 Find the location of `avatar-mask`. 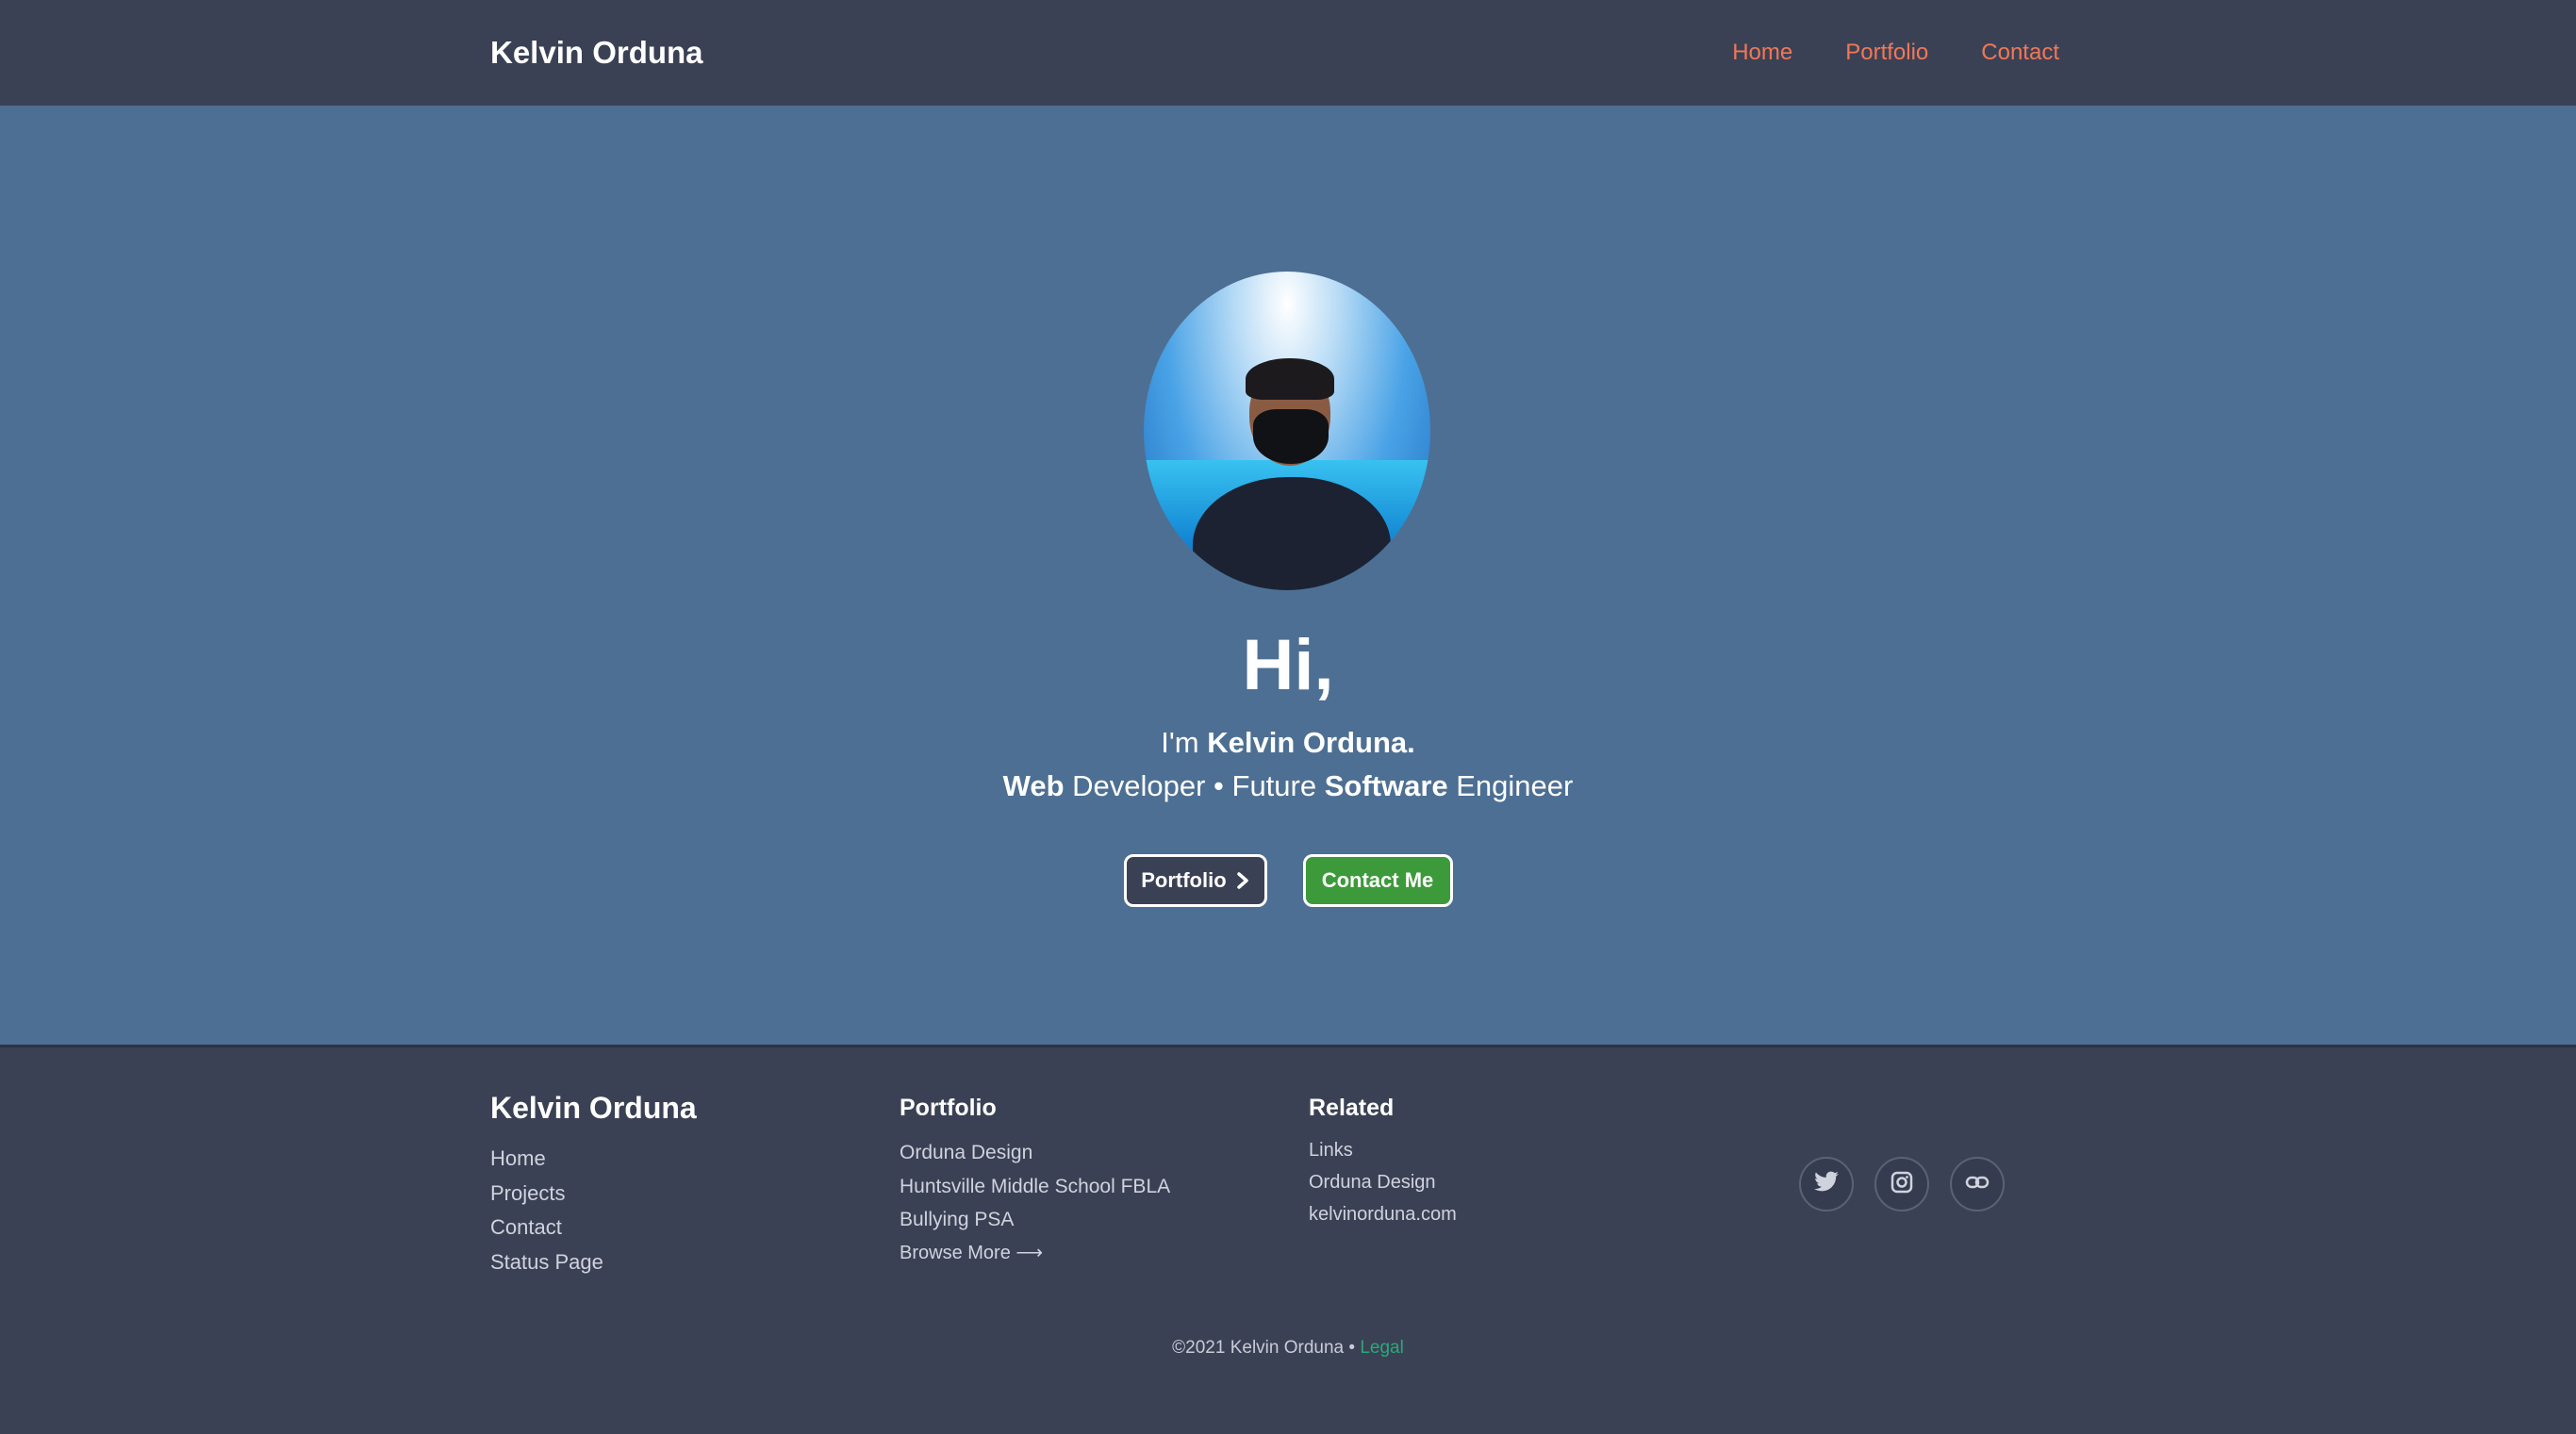

avatar-mask is located at coordinates (1291, 436).